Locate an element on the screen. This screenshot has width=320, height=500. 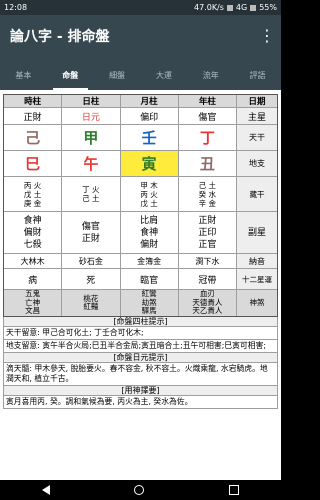
sub-hour-3: 七殺 is located at coordinates (32, 244).